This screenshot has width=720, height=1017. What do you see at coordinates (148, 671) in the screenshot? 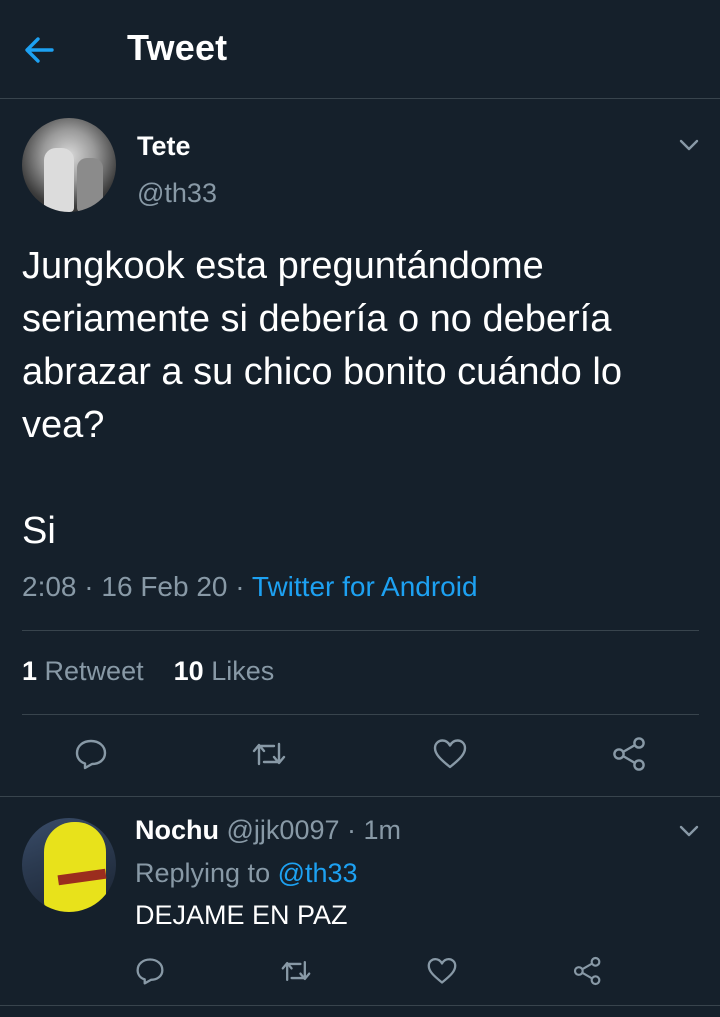
I see `tweet-stats: 1 Retweet 10 Likes` at bounding box center [148, 671].